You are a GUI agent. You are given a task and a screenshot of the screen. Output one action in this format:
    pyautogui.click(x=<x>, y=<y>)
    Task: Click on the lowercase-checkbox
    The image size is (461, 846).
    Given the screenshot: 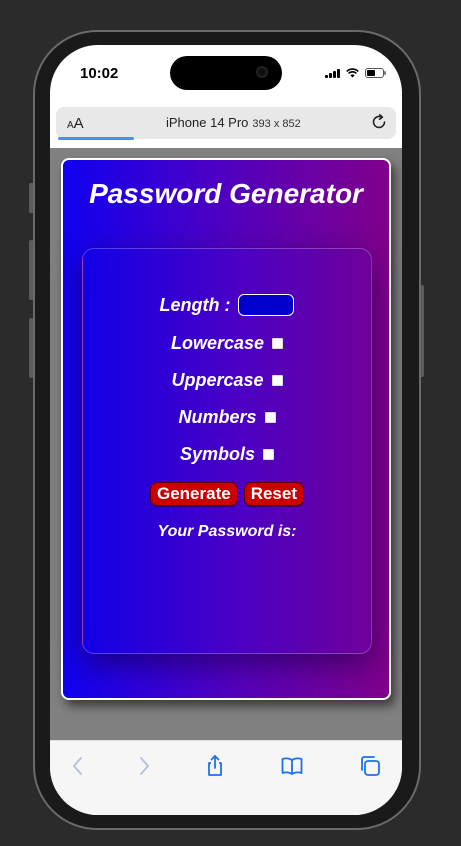 What is the action you would take?
    pyautogui.click(x=278, y=343)
    